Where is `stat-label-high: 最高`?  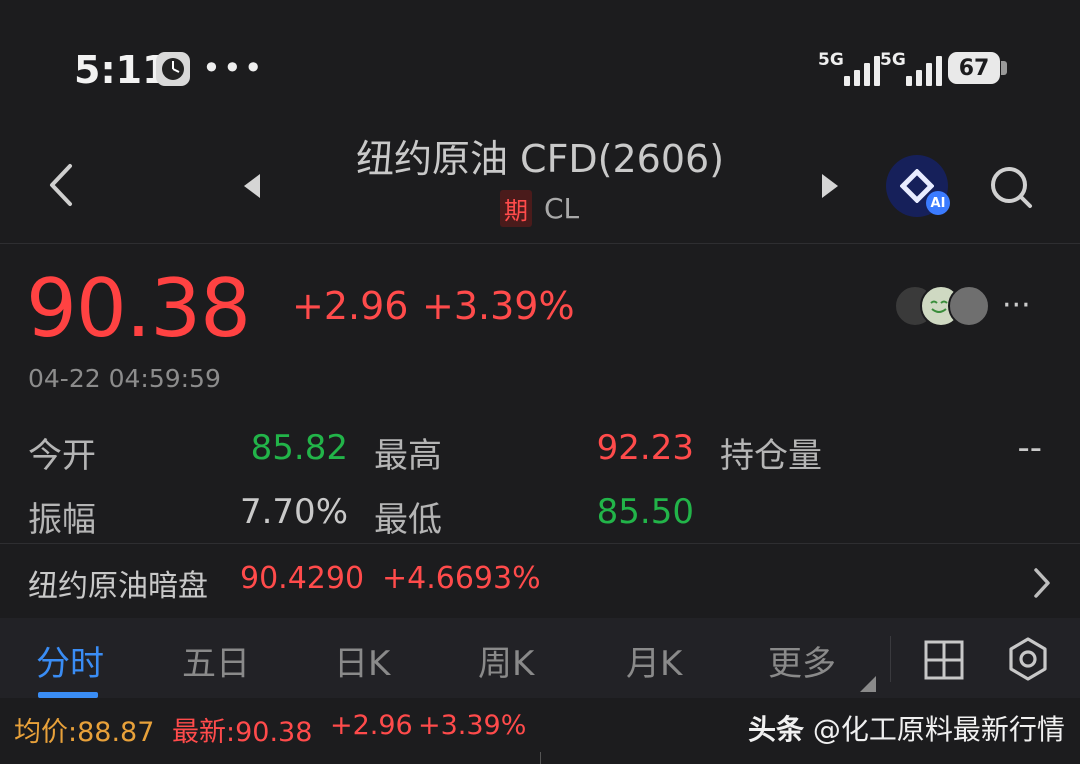
stat-label-high: 最高 is located at coordinates (408, 456).